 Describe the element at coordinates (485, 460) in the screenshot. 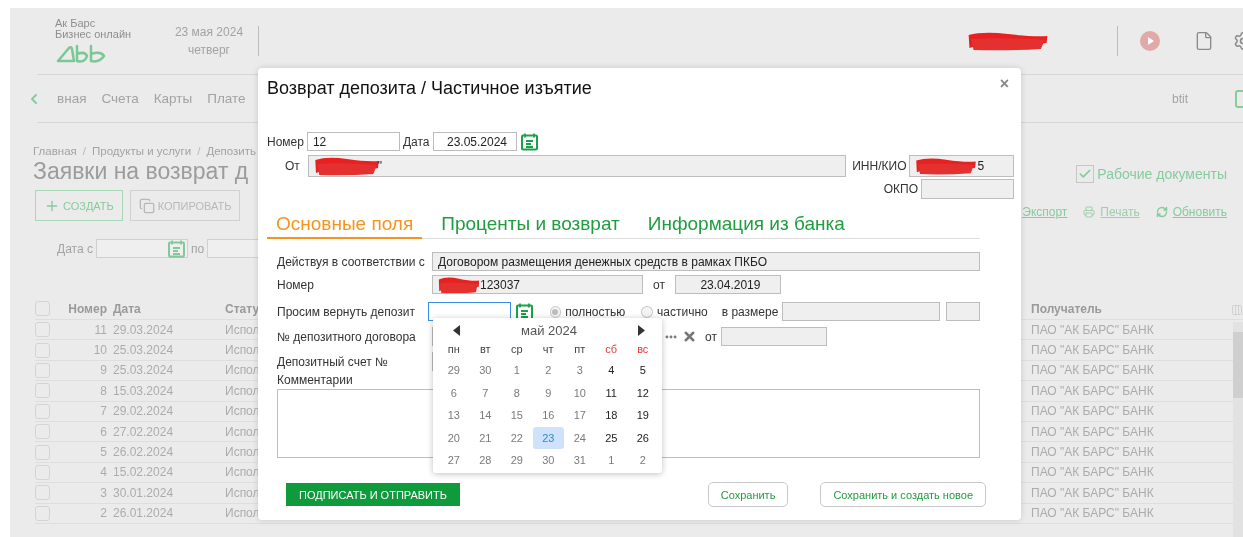

I see `calendar-day: 28` at that location.